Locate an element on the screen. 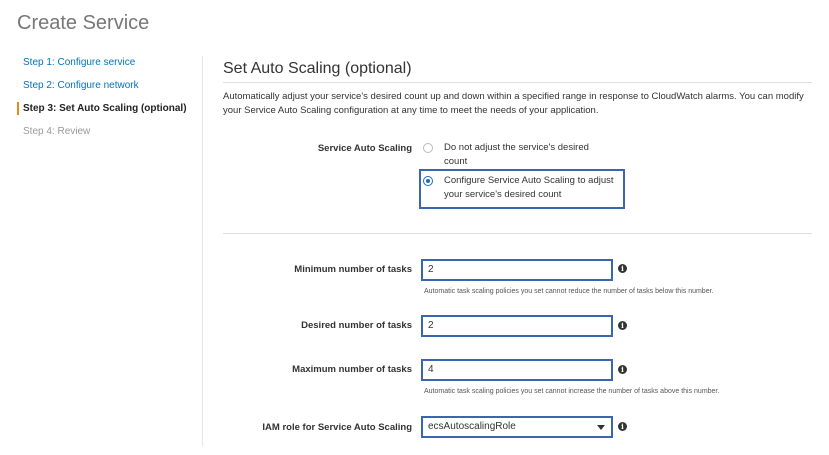 This screenshot has height=455, width=829. desired-tasks-label: Desired number of tasks is located at coordinates (356, 325).